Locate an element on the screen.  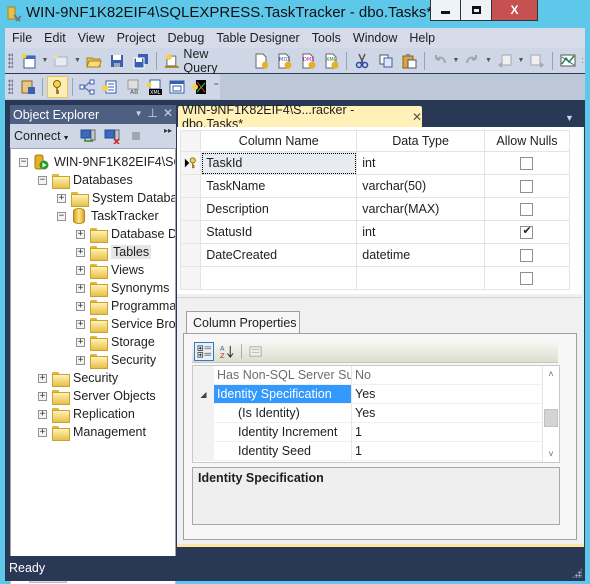
tree-node: + Views is located at coordinates (110, 270).